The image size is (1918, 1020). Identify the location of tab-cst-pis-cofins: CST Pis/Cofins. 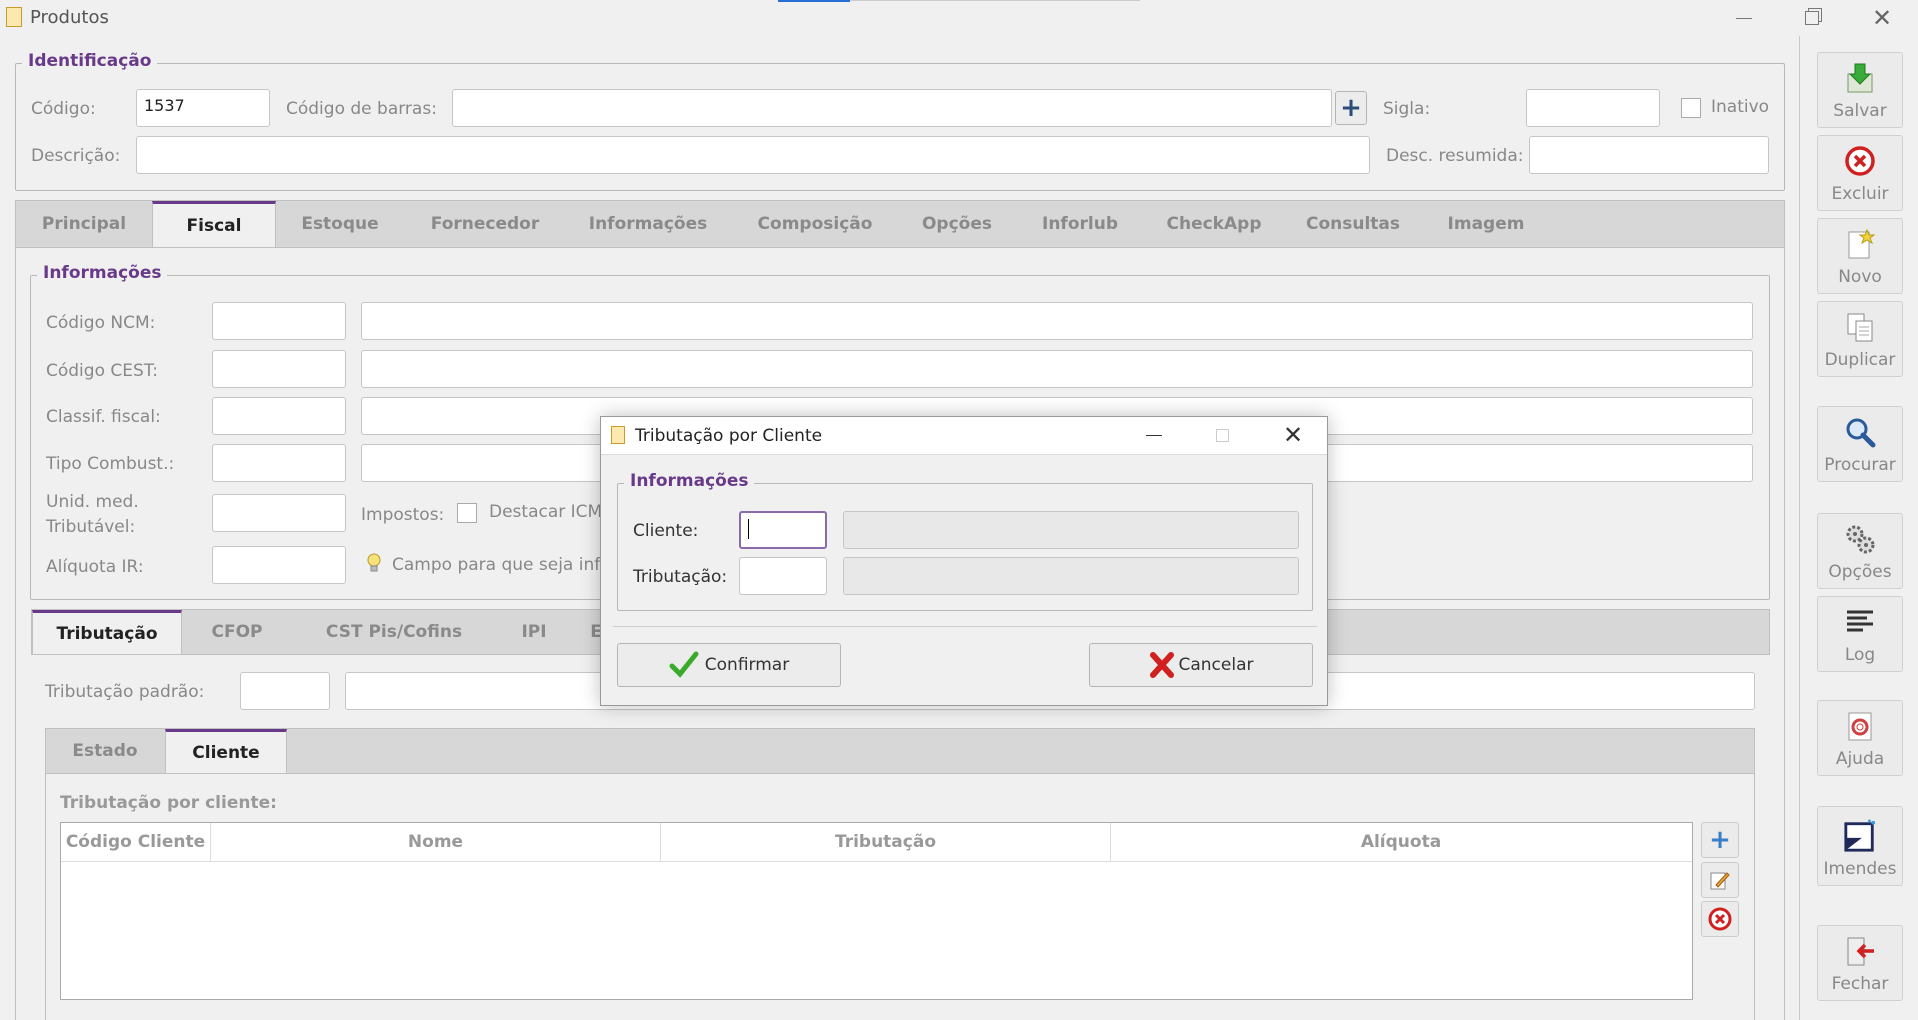
(394, 632).